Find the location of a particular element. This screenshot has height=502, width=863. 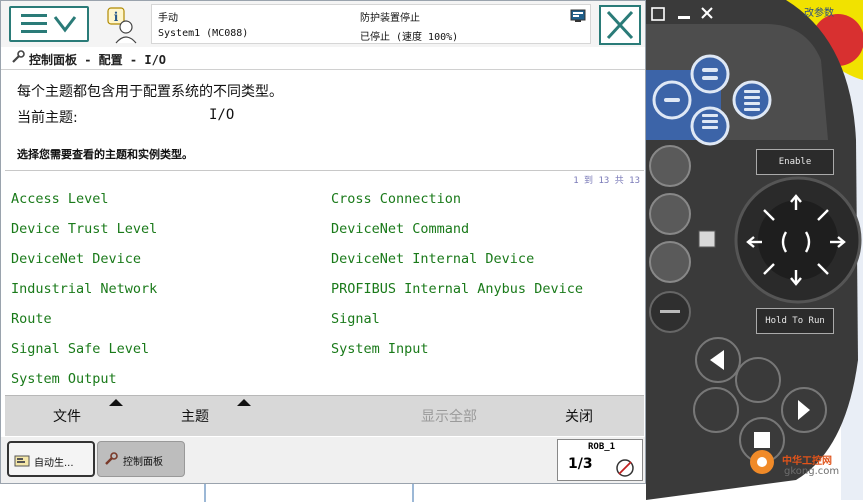

main-menu-button is located at coordinates (49, 24).